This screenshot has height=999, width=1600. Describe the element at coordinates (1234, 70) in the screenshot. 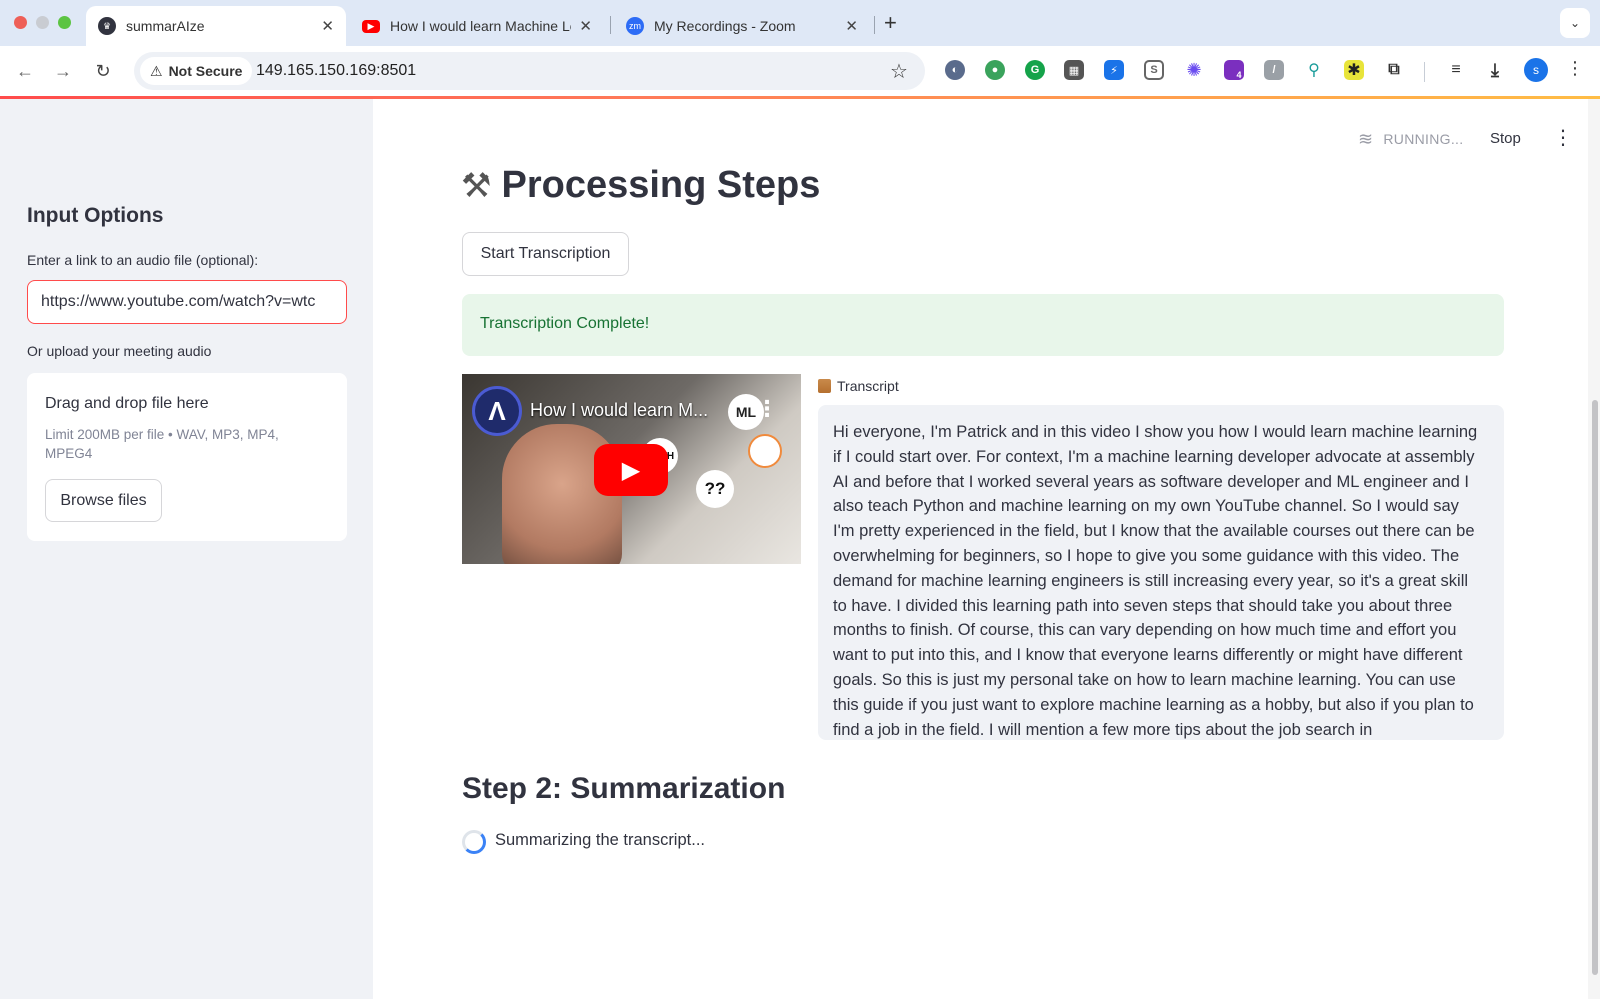

I see `extension-8-icon: 4` at that location.